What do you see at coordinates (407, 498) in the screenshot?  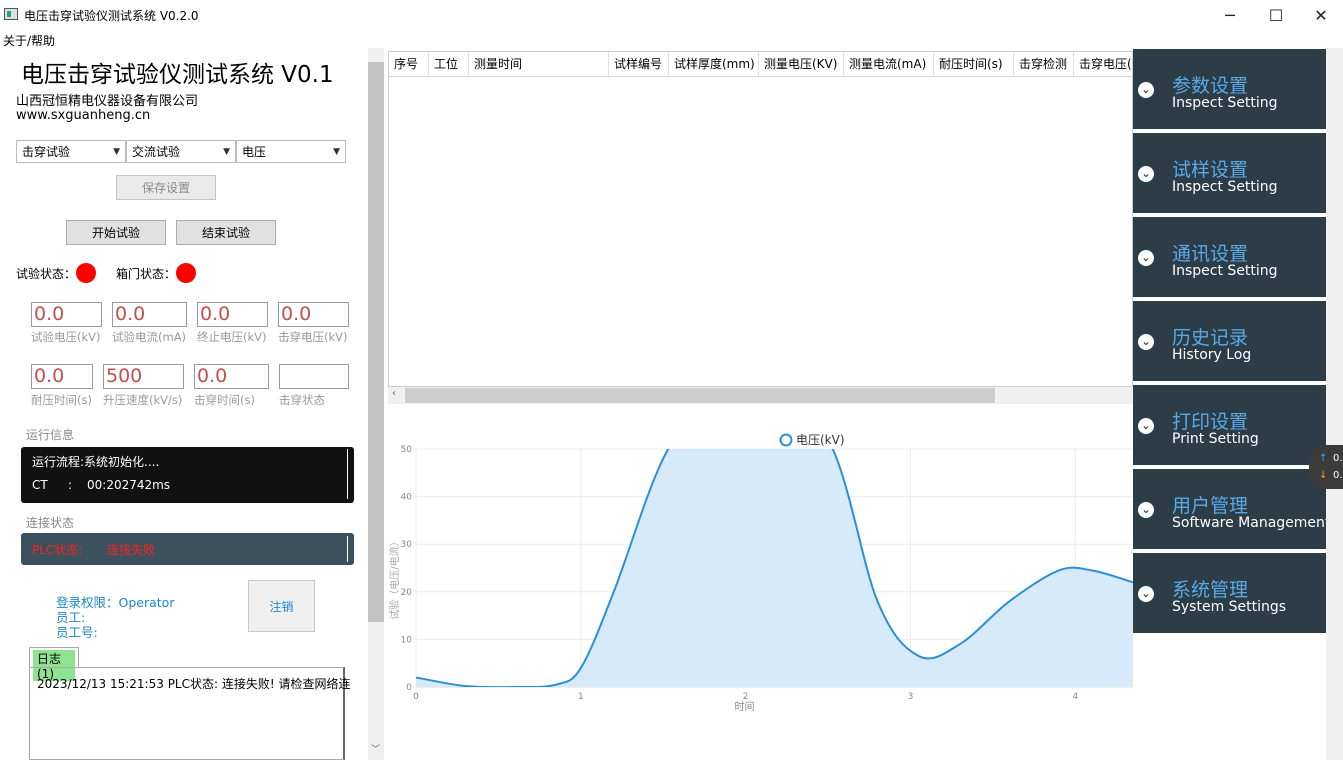 I see `y-tick-label: 40` at bounding box center [407, 498].